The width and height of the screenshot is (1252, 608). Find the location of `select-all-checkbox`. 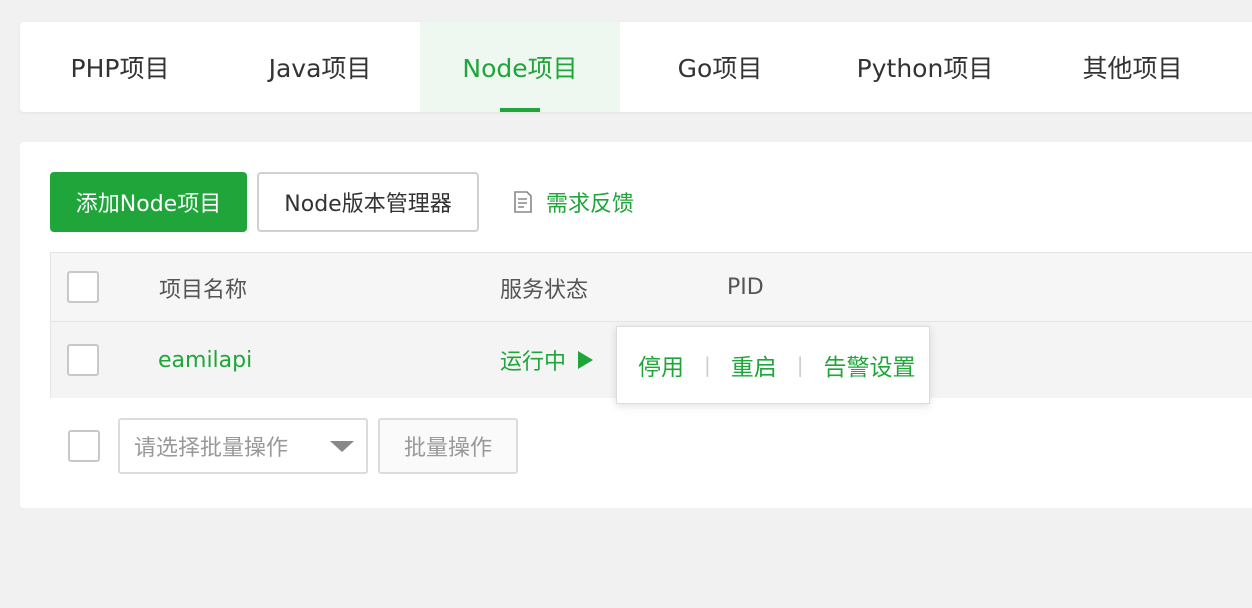

select-all-checkbox is located at coordinates (83, 287).